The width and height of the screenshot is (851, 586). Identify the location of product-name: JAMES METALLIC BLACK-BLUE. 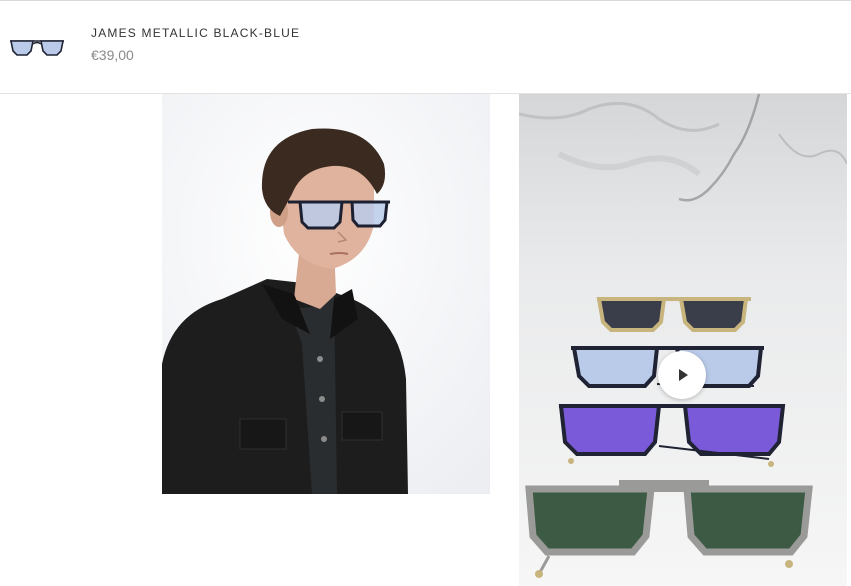
(196, 33).